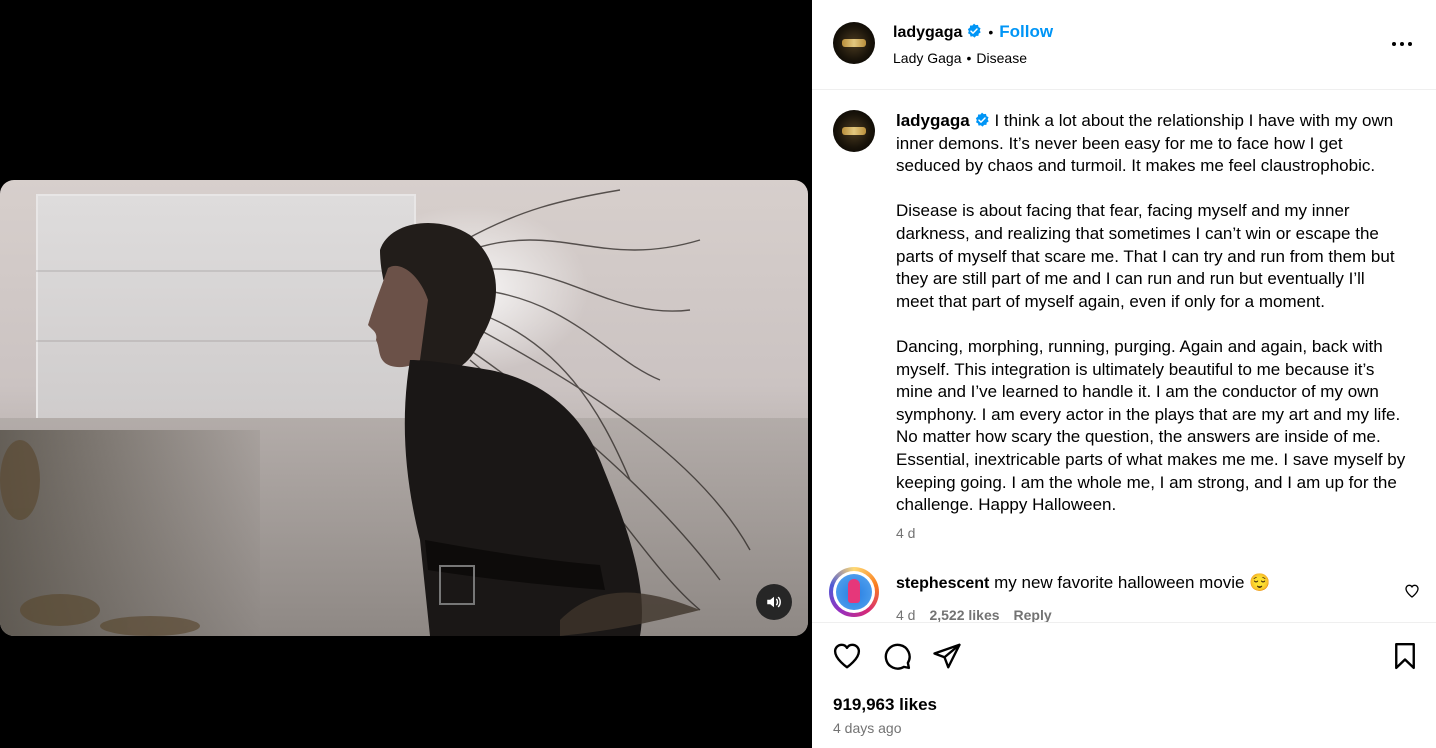  What do you see at coordinates (897, 656) in the screenshot?
I see `comment-bubble-icon` at bounding box center [897, 656].